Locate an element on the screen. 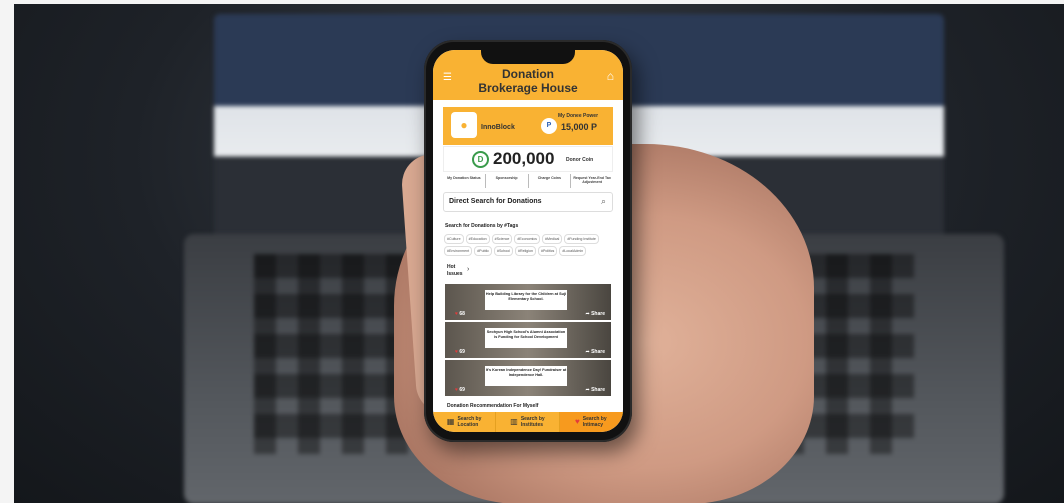  app-title: Donation Brokerage House is located at coordinates (528, 81).